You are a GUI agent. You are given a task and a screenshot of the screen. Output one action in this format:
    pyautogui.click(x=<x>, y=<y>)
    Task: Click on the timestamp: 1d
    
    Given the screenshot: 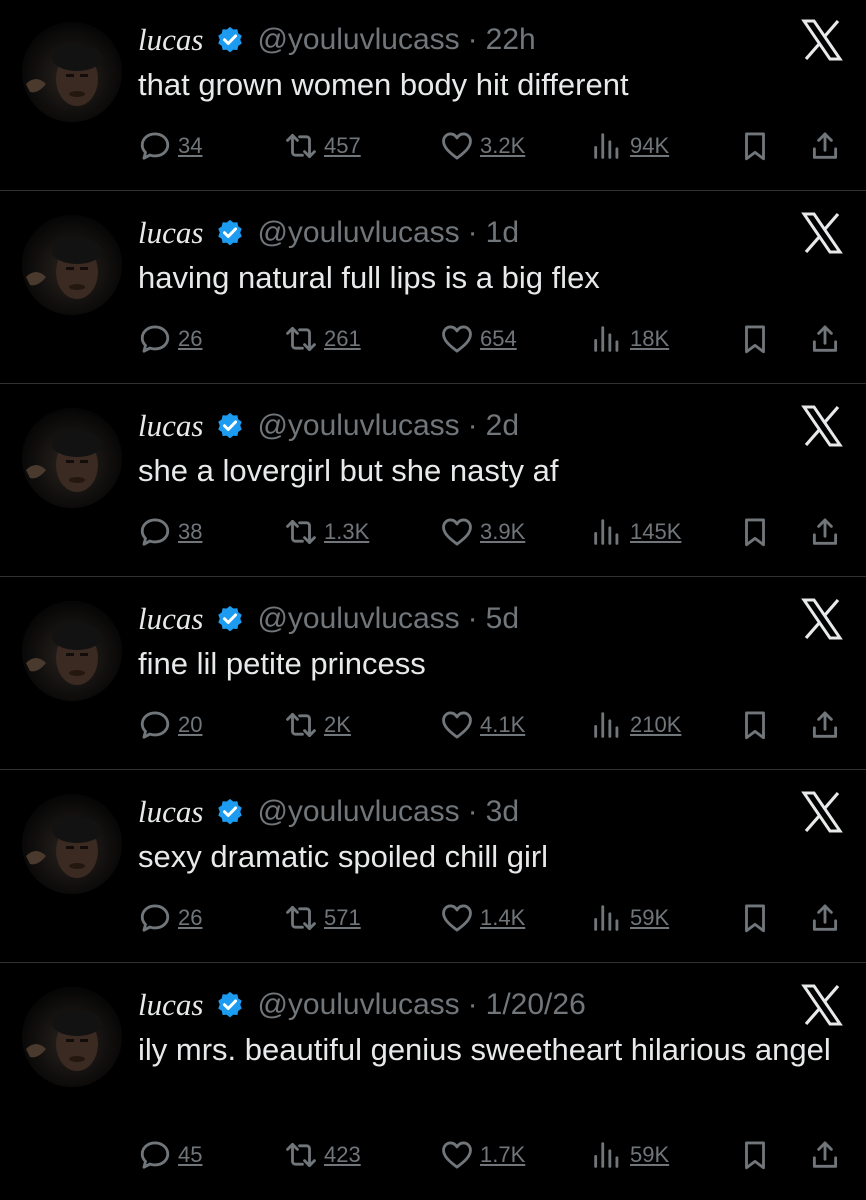 What is the action you would take?
    pyautogui.click(x=502, y=233)
    